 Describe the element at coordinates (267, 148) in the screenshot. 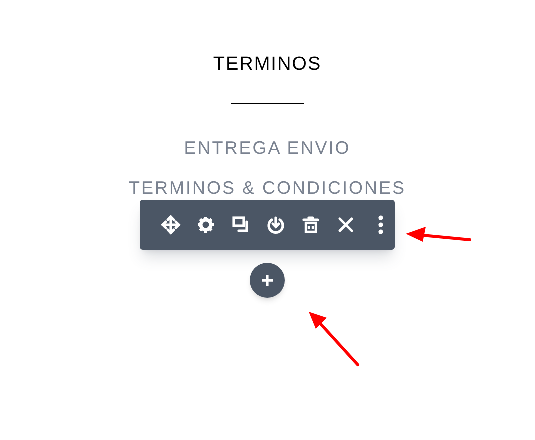

I see `nav-link: ENTREGA ENVIO` at that location.